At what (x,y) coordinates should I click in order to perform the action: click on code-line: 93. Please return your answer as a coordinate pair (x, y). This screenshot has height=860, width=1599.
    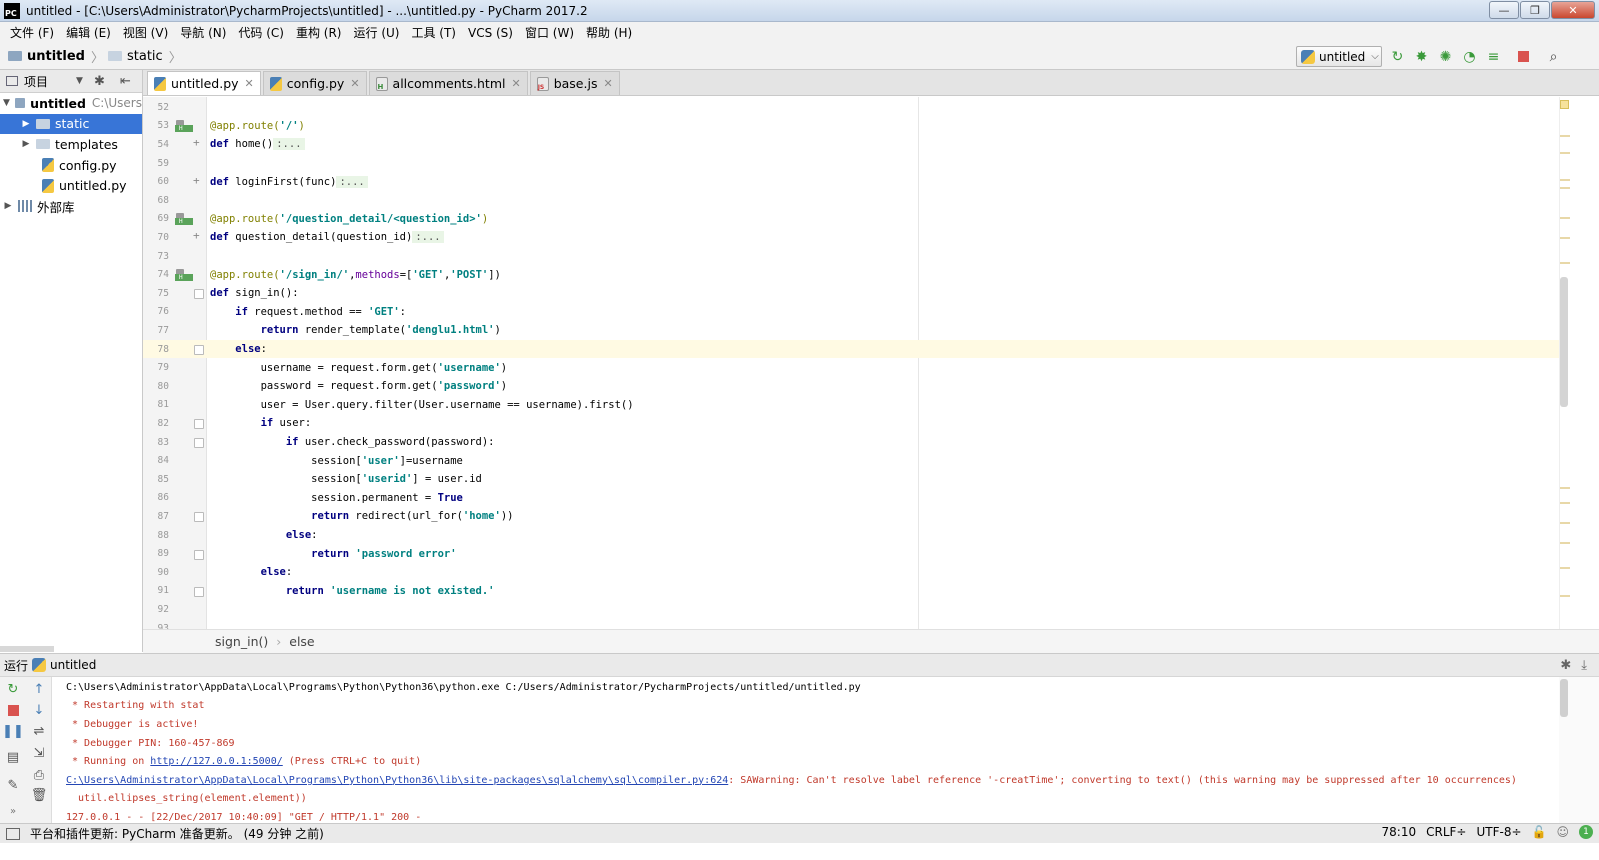
    Looking at the image, I should click on (851, 624).